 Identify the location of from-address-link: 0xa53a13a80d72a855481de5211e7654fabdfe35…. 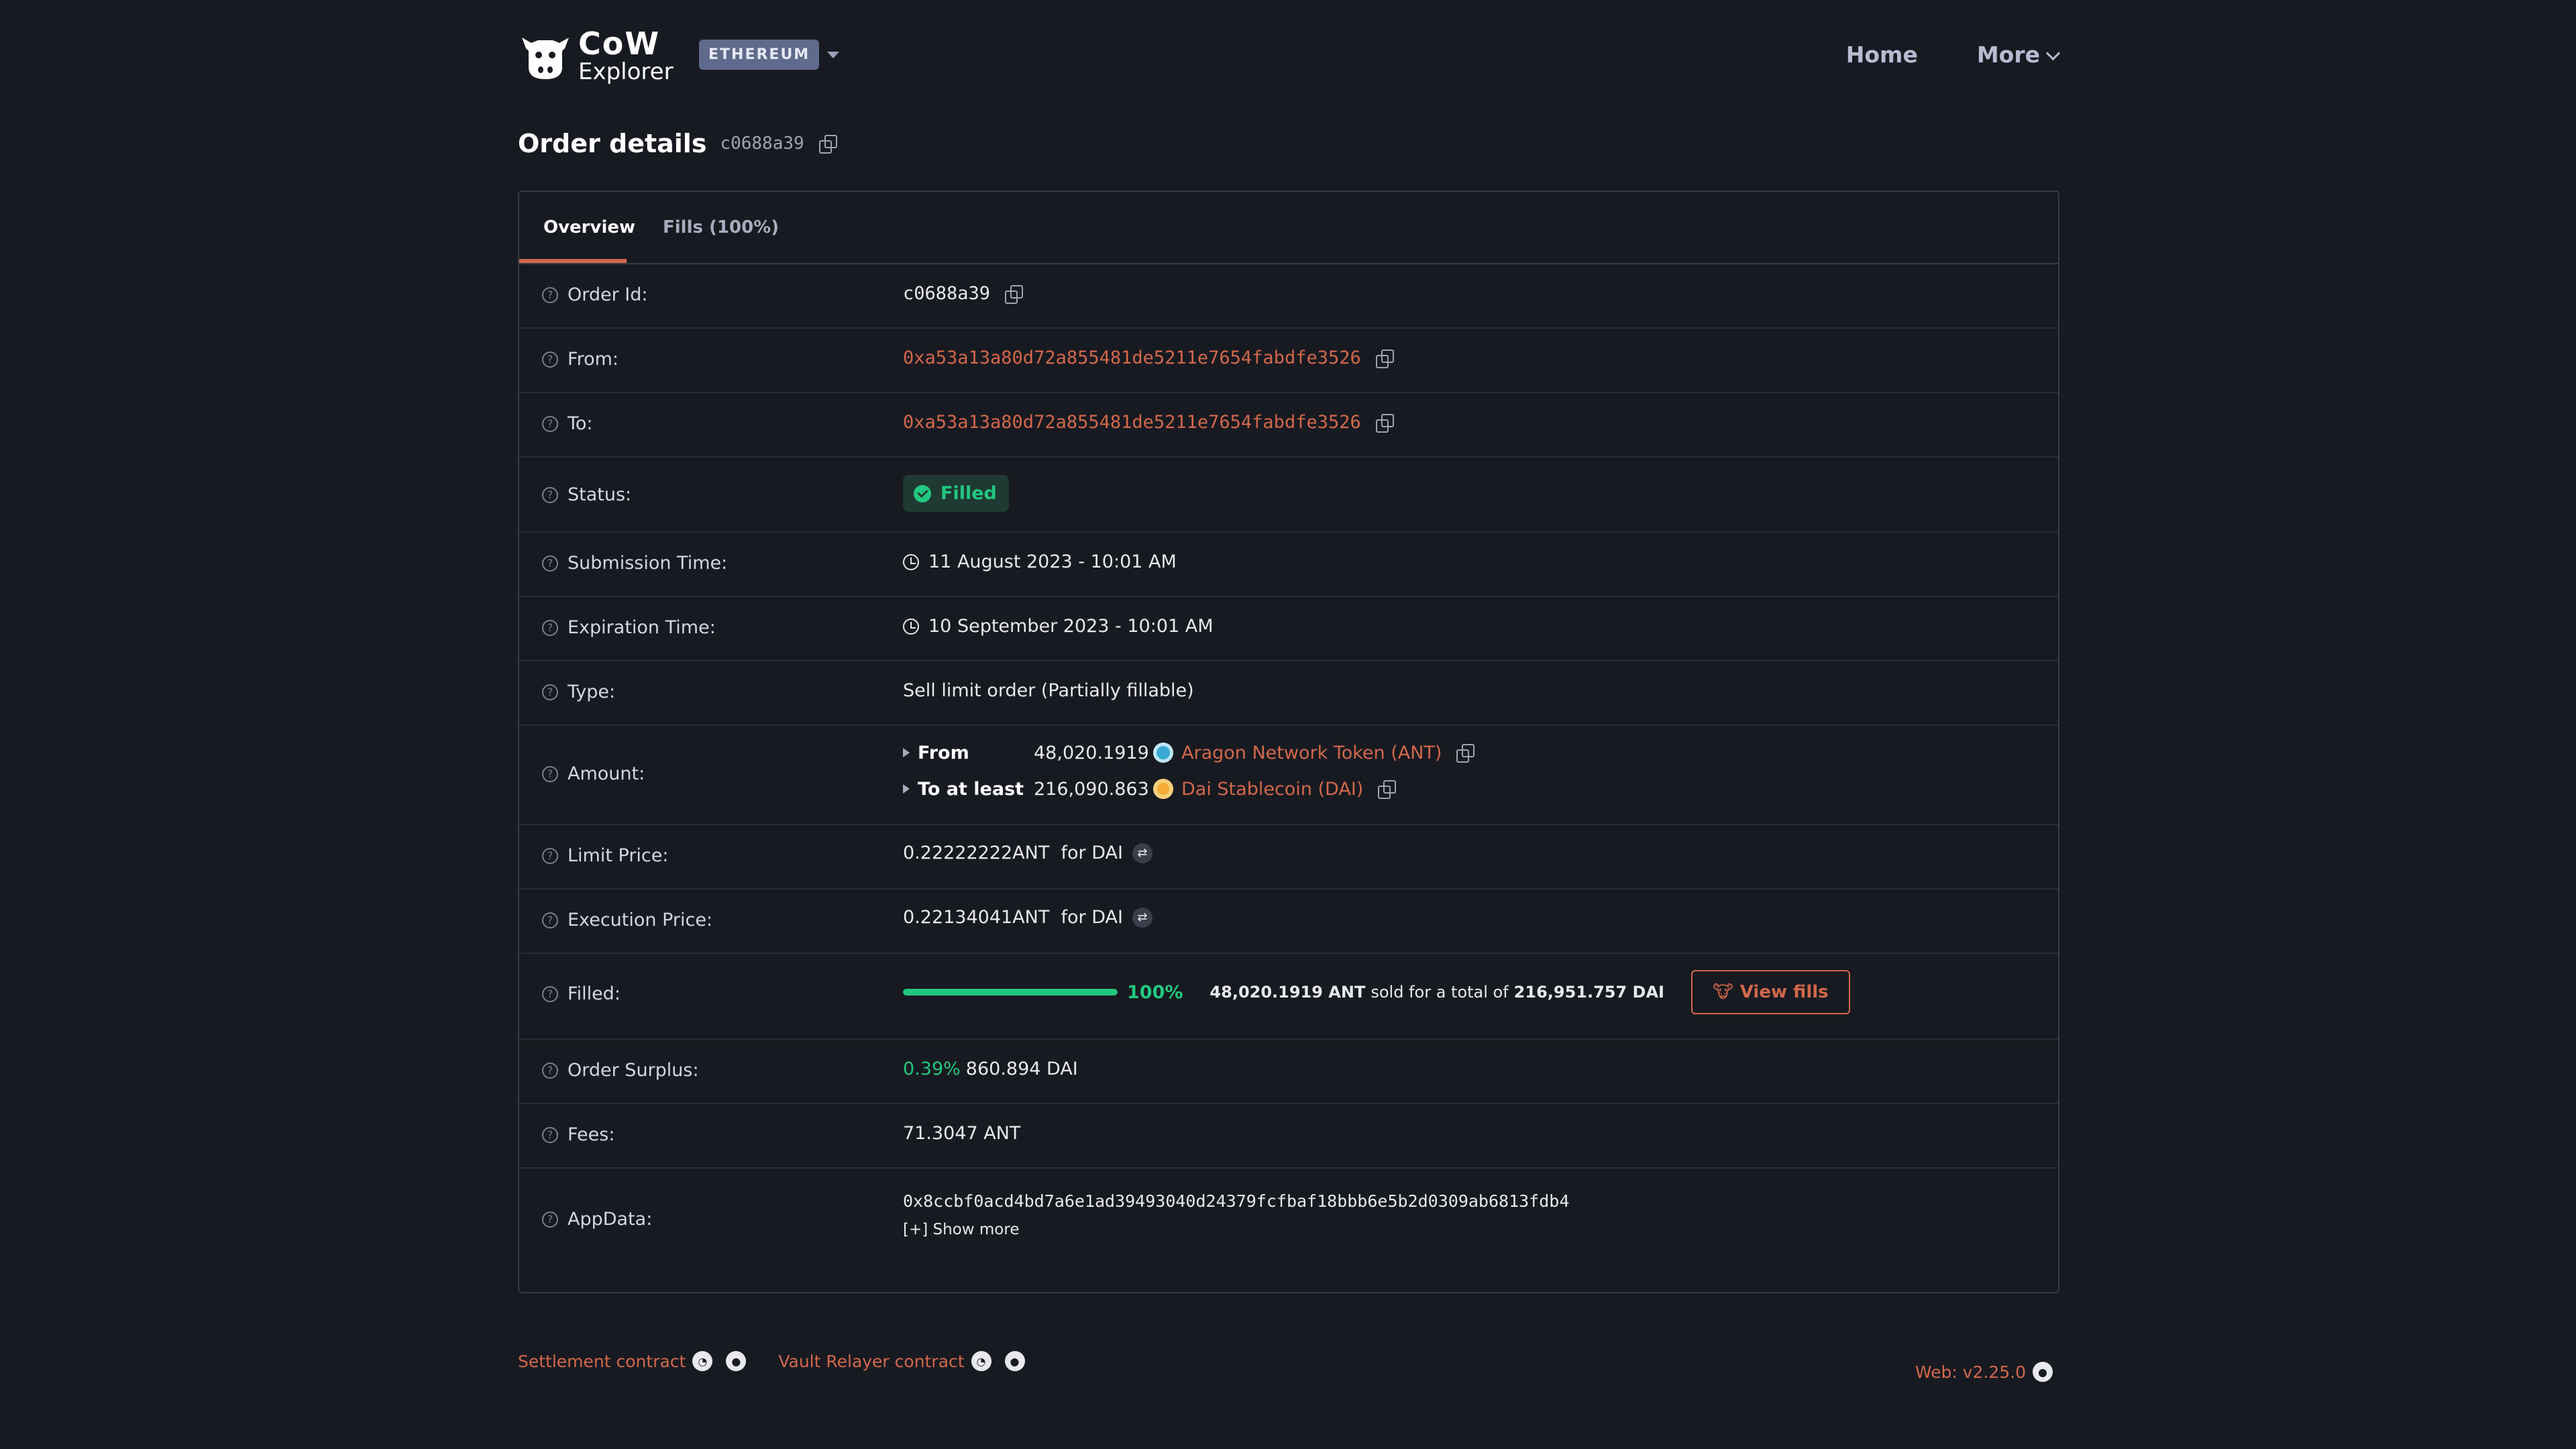
(1132, 357).